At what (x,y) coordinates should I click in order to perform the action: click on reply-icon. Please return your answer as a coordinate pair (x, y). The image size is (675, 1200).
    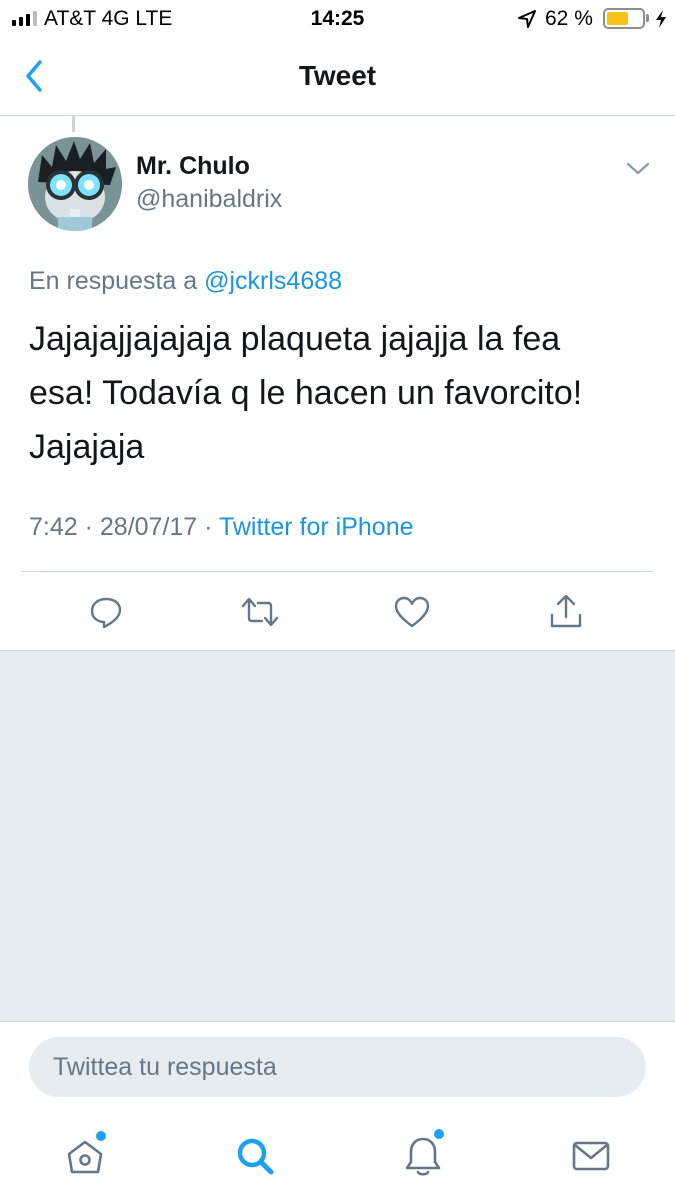
    Looking at the image, I should click on (106, 613).